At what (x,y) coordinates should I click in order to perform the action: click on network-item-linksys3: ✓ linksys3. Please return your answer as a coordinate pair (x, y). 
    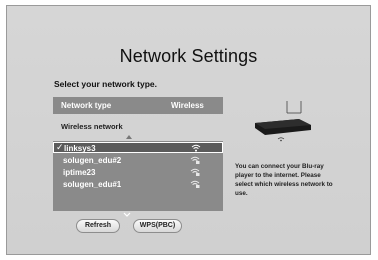
    Looking at the image, I should click on (138, 147).